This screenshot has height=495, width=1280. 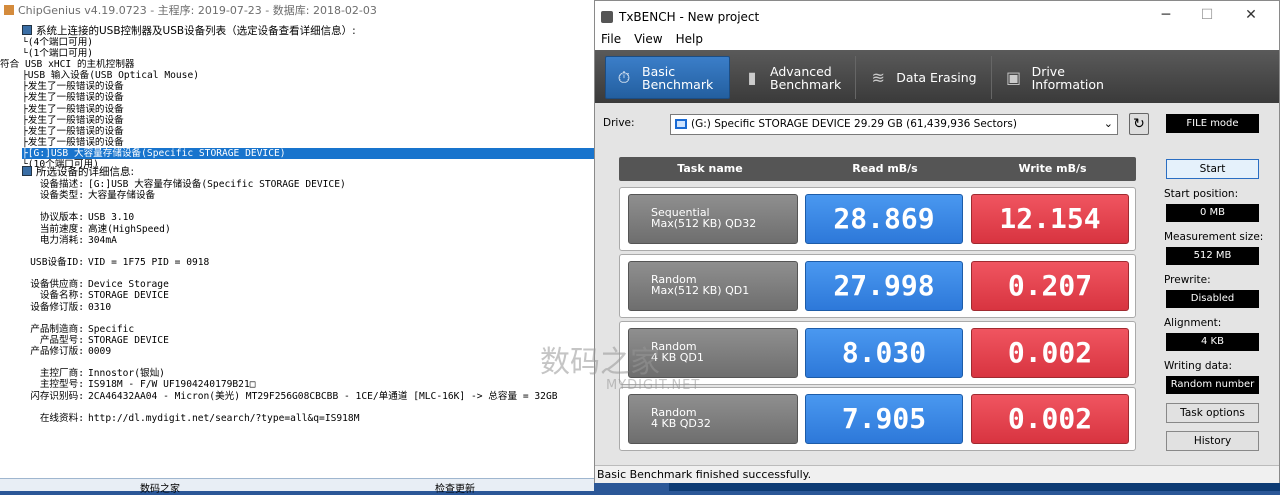 I want to click on task-options-button: Task options, so click(x=1212, y=413).